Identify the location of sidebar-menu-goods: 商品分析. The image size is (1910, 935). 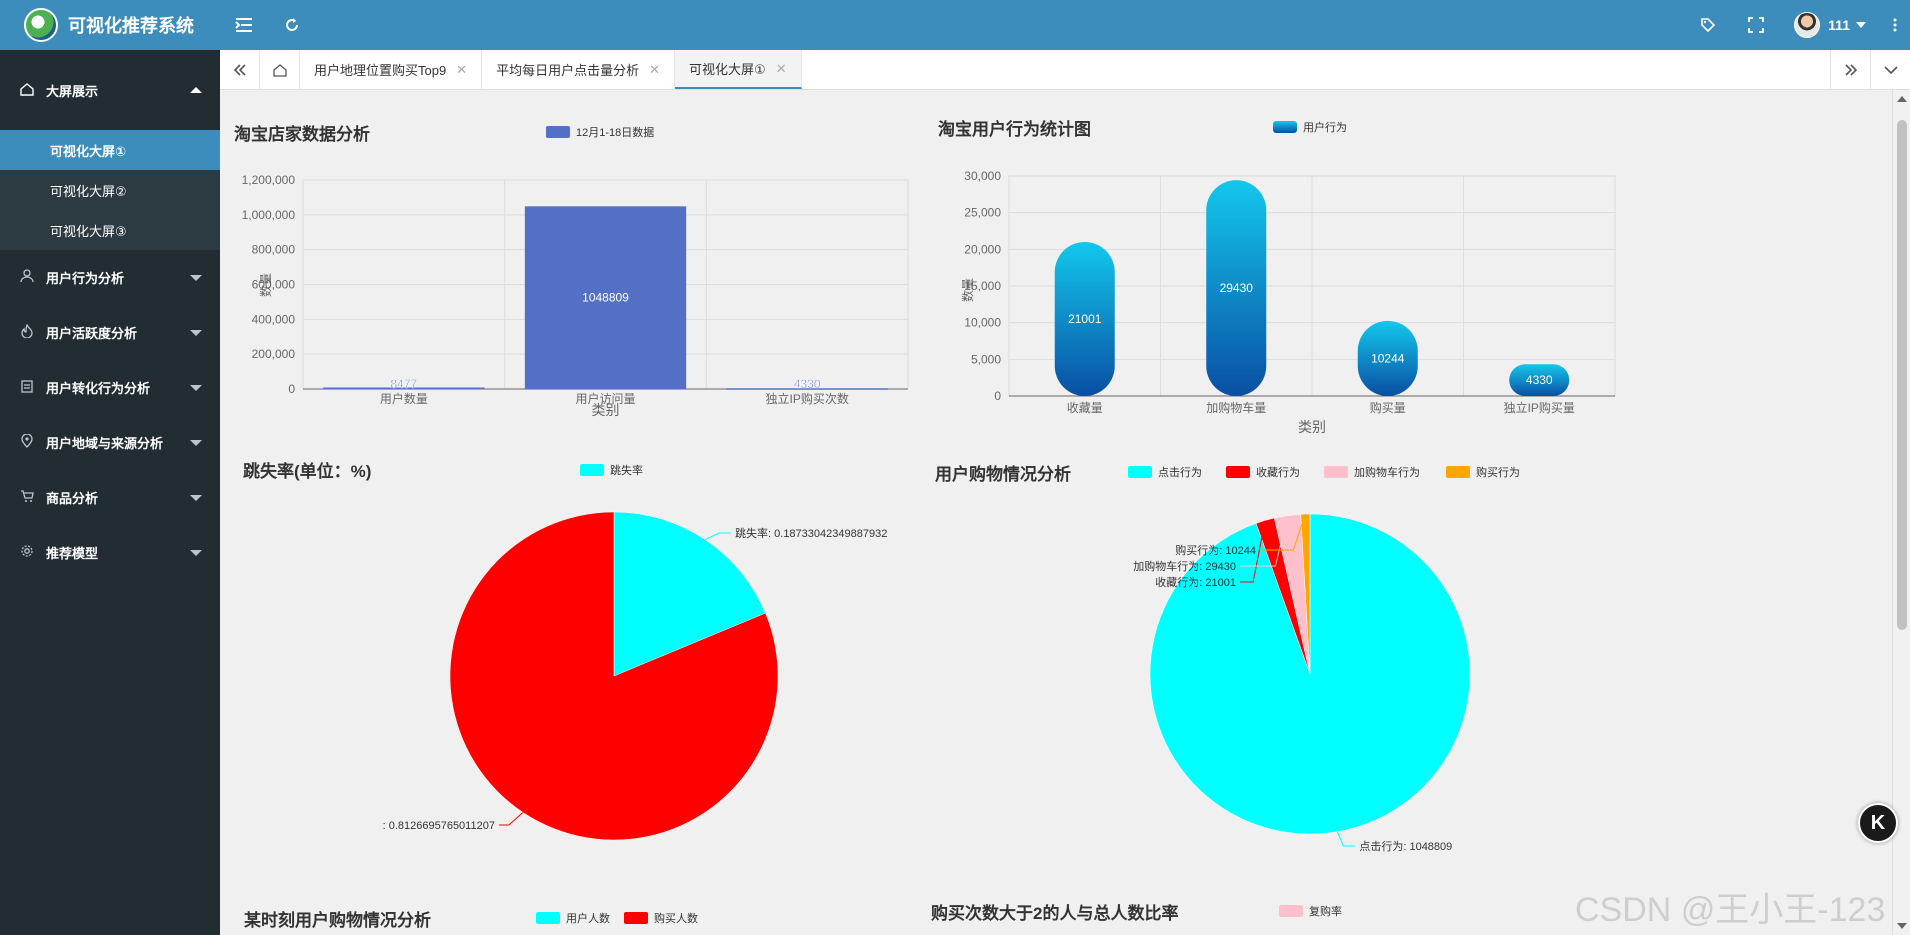
(110, 497).